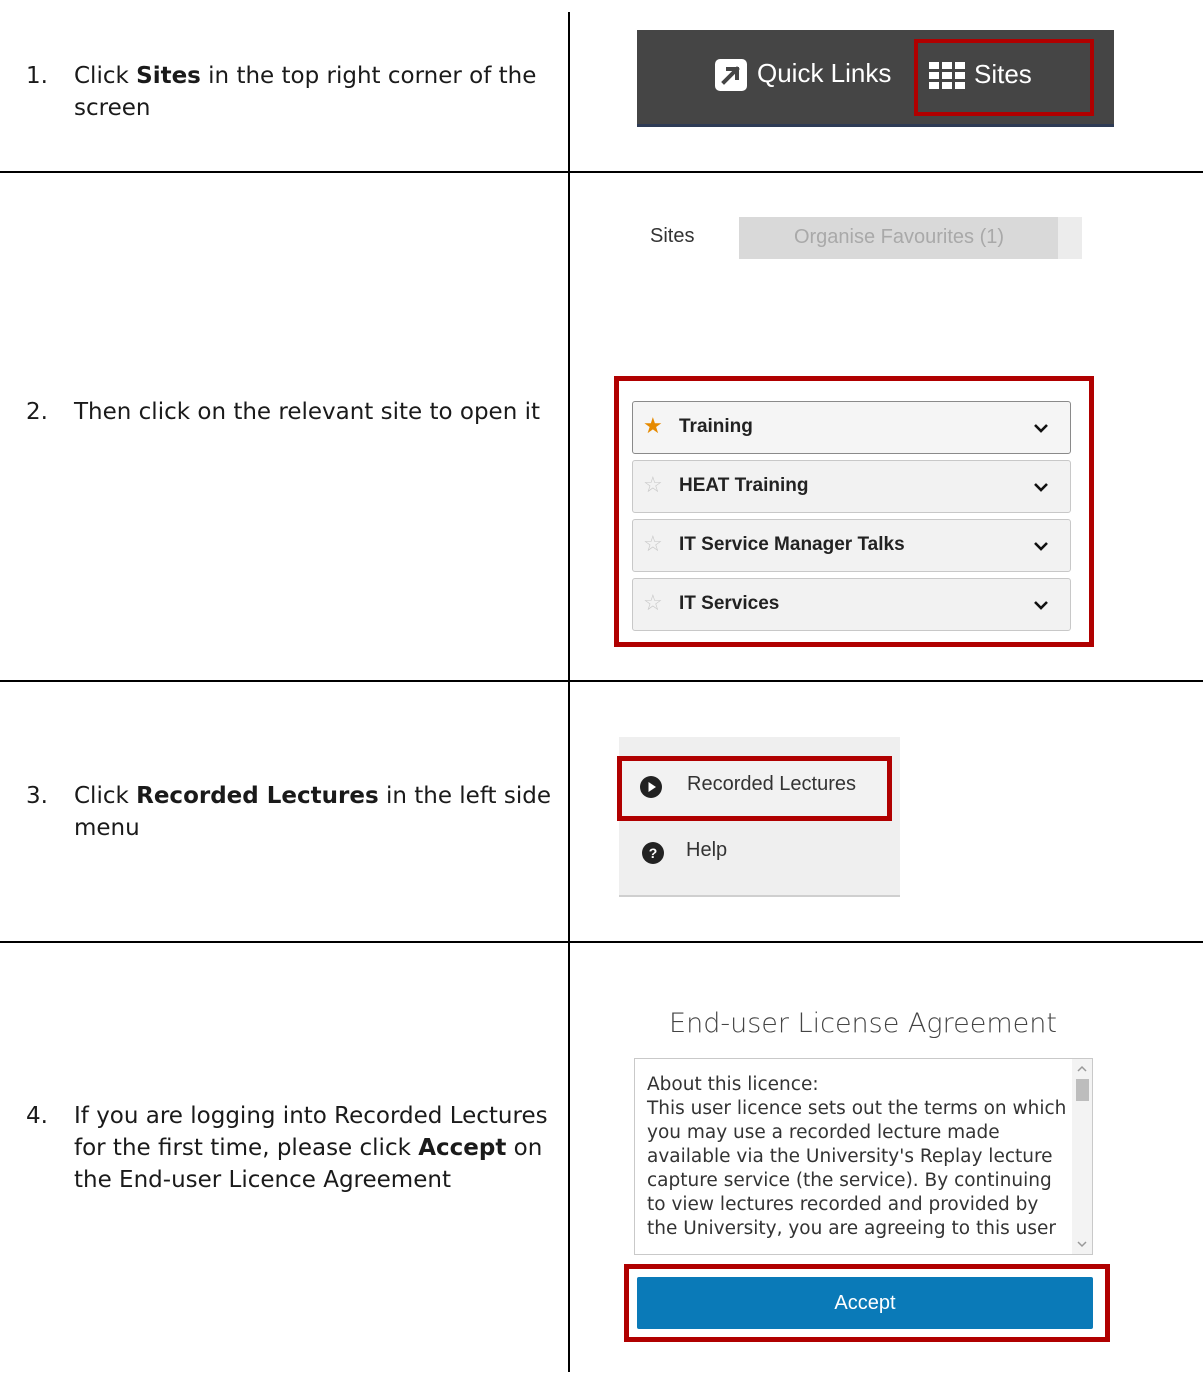  Describe the element at coordinates (947, 75) in the screenshot. I see `grid-icon` at that location.